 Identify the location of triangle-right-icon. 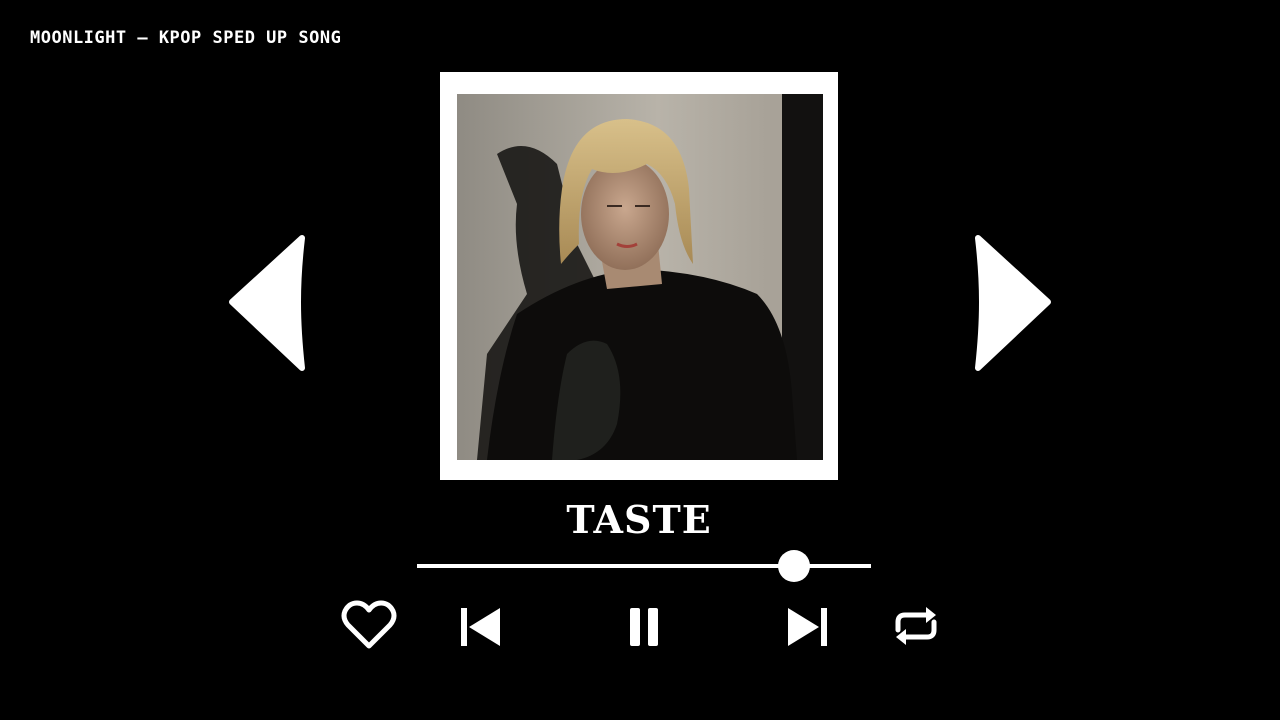
(1013, 303).